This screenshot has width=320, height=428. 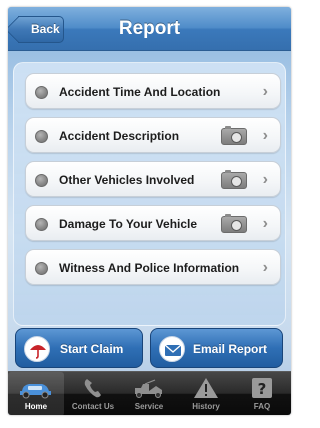 What do you see at coordinates (206, 388) in the screenshot?
I see `warning-icon` at bounding box center [206, 388].